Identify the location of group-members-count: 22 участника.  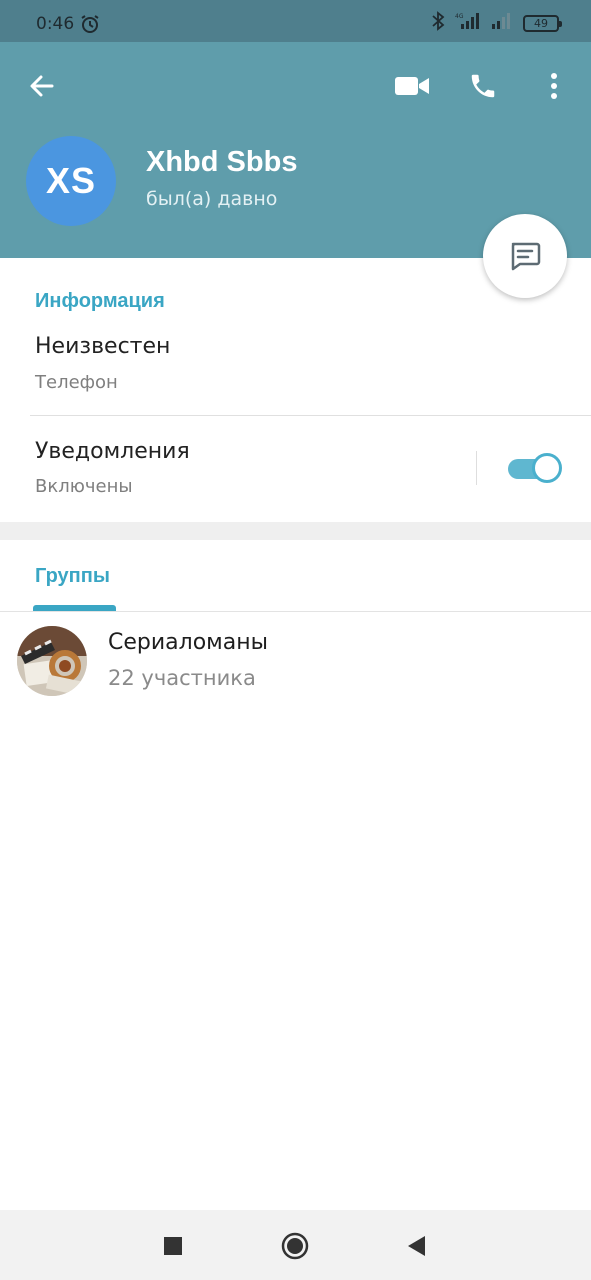
(182, 678).